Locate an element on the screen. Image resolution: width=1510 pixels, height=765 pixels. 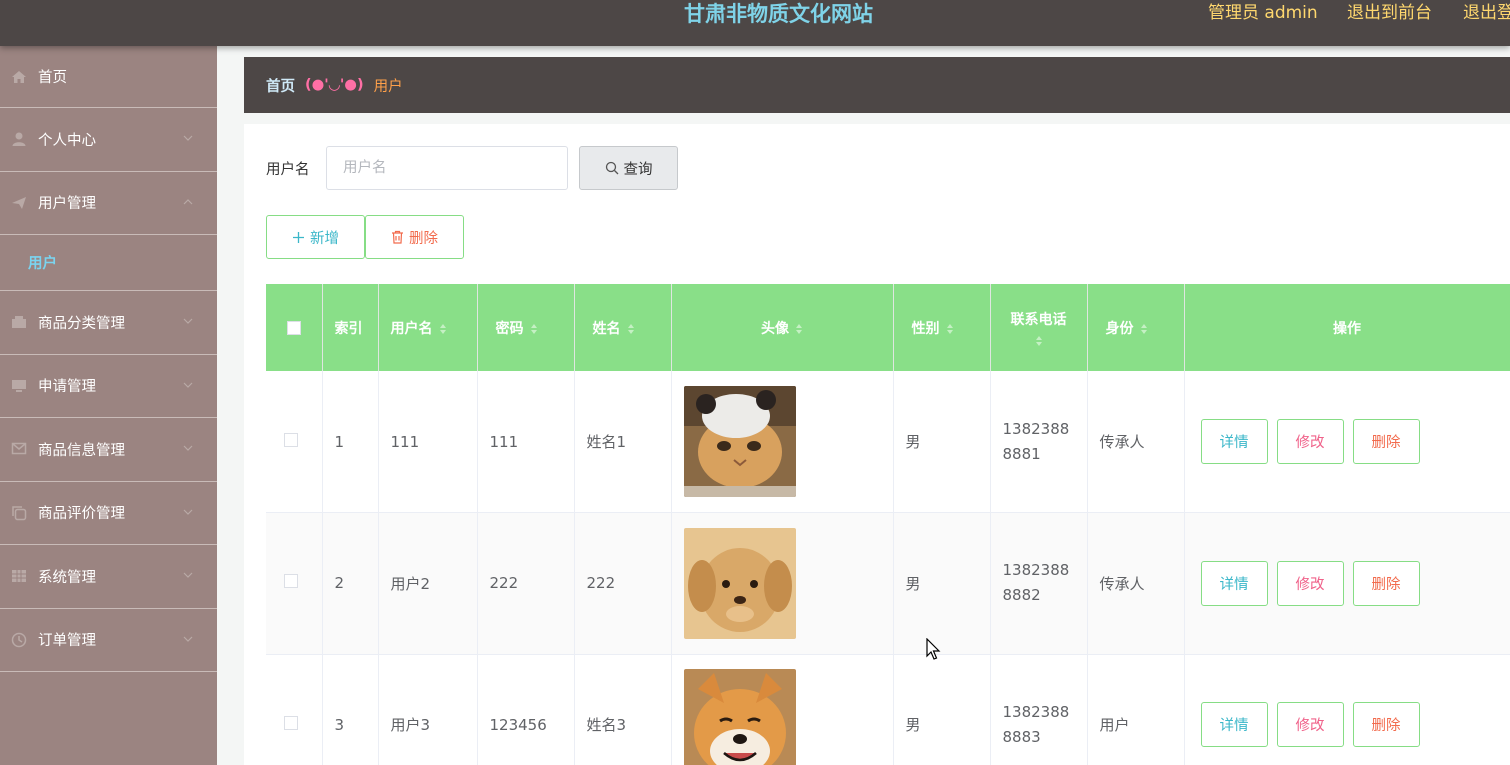
exit-to-front-link: 退出到前台 is located at coordinates (1389, 14).